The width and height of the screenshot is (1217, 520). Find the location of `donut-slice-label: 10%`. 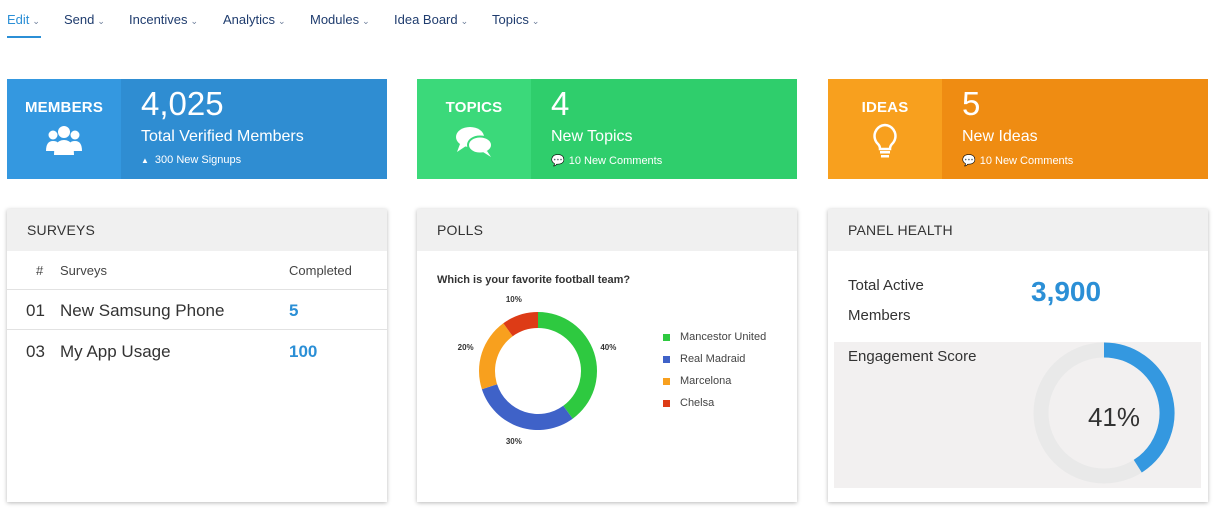

donut-slice-label: 10% is located at coordinates (513, 299).